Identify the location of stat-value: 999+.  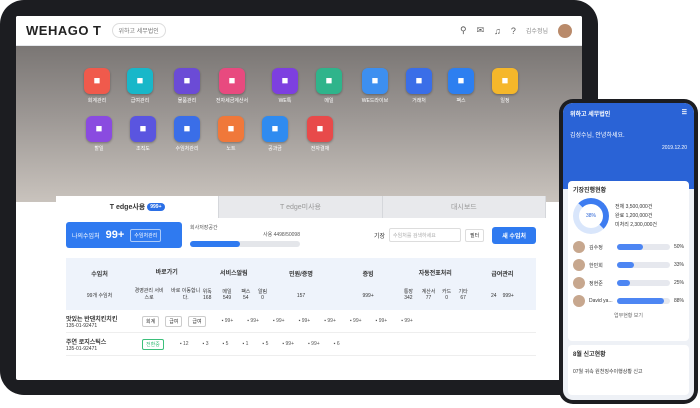
(368, 295).